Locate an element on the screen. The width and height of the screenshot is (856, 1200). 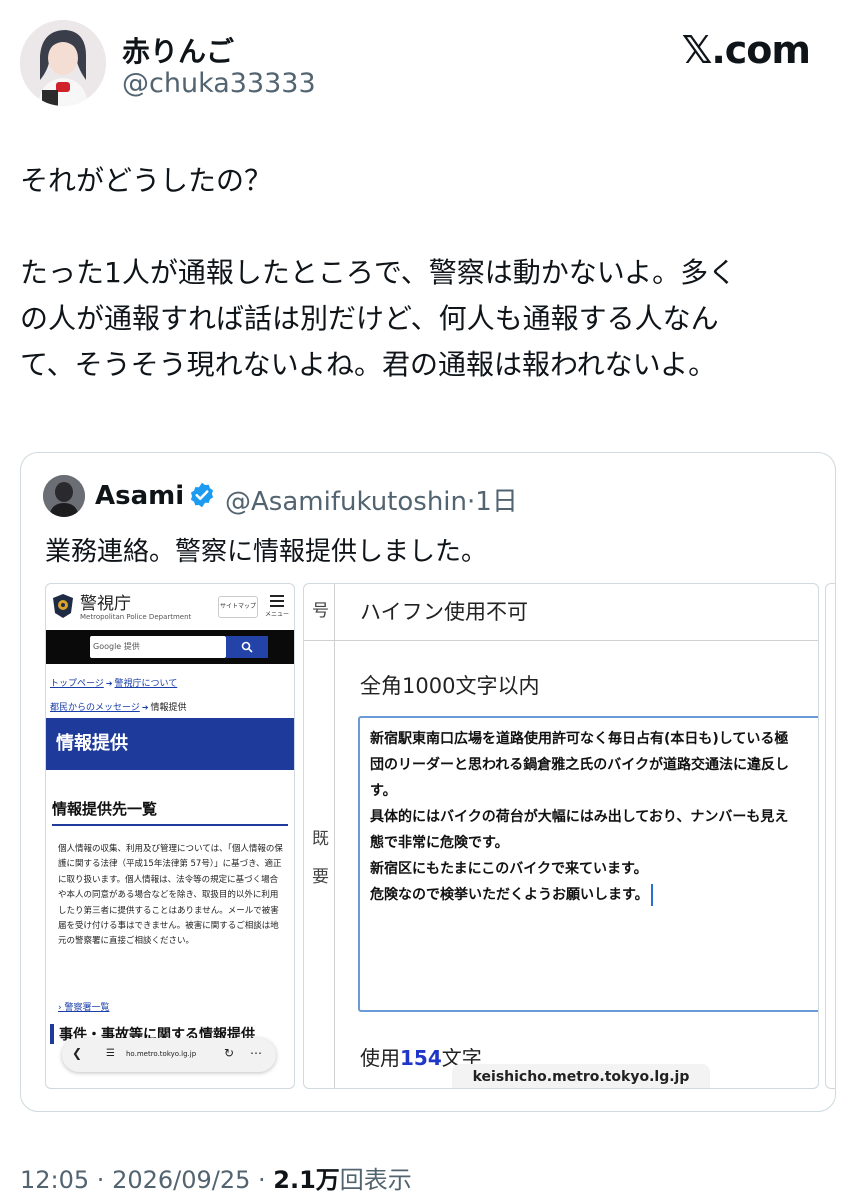
quoted-handle-line: @Asamifukutoshin·1日 is located at coordinates (371, 499).